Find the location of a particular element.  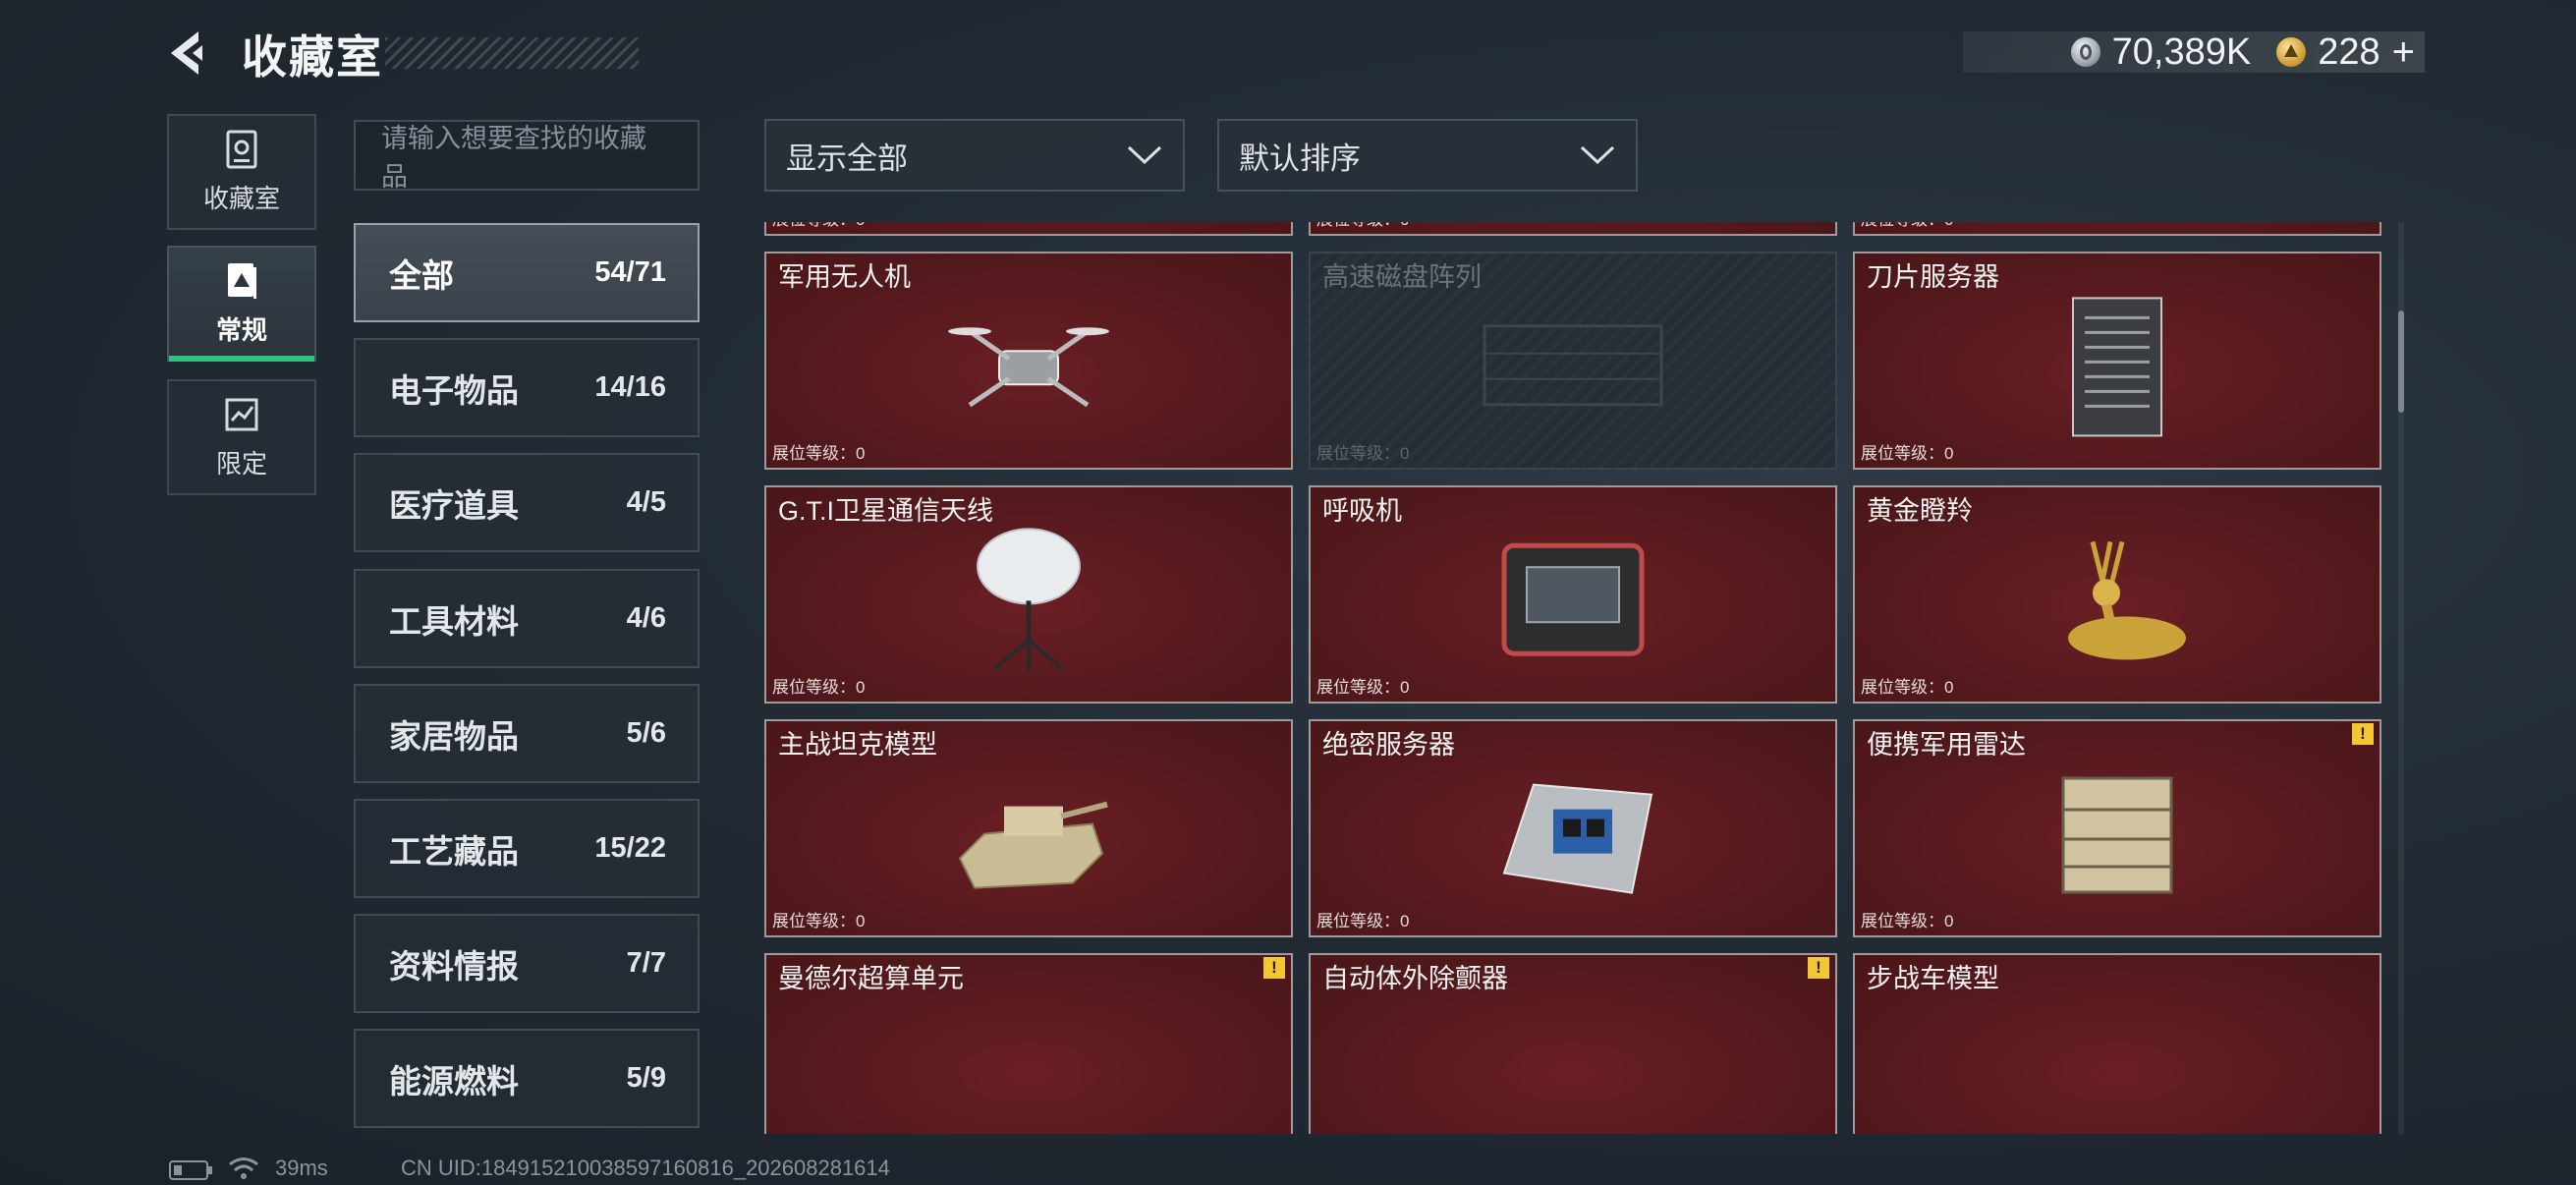

item-card: 刀片服务器 展位等级：0 is located at coordinates (2117, 361).